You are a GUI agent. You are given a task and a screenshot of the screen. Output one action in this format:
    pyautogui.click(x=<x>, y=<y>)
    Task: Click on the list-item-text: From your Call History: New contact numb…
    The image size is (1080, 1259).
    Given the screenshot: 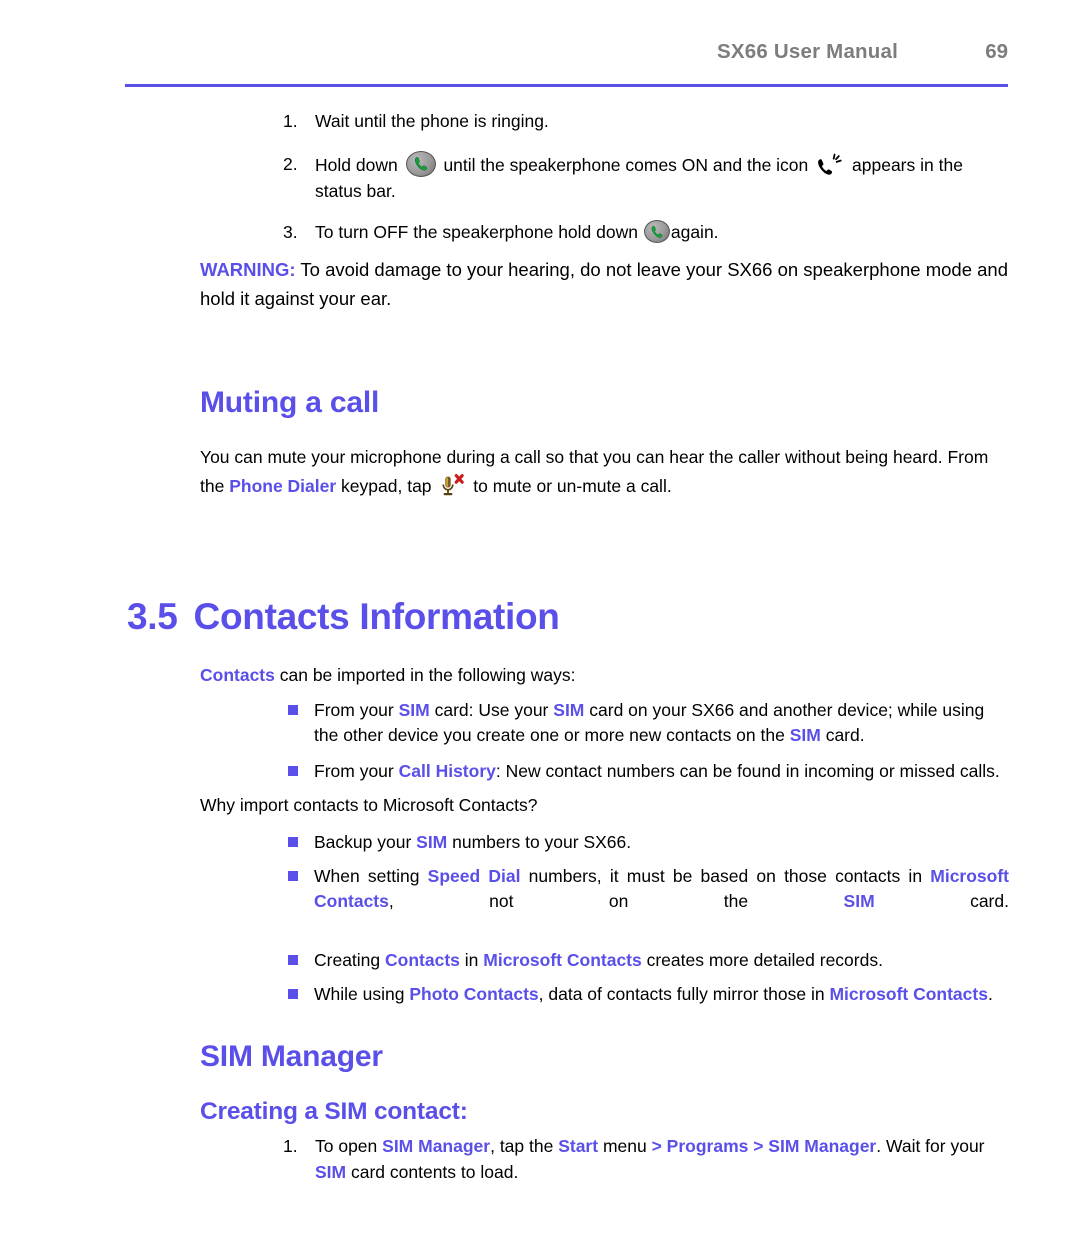 What is the action you would take?
    pyautogui.click(x=657, y=771)
    